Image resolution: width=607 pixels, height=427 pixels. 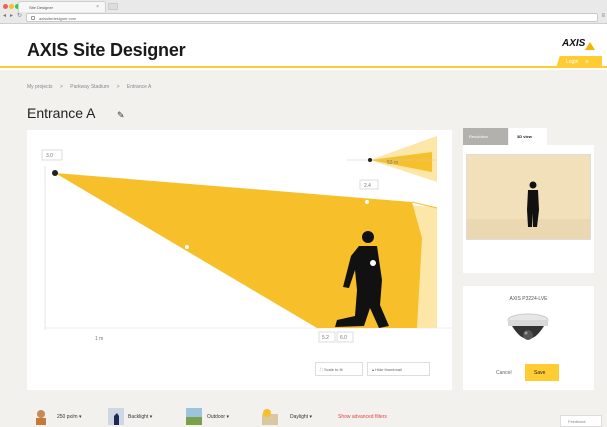 I want to click on hide-thumbnail-label: Hide thumbnail, so click(x=388, y=369).